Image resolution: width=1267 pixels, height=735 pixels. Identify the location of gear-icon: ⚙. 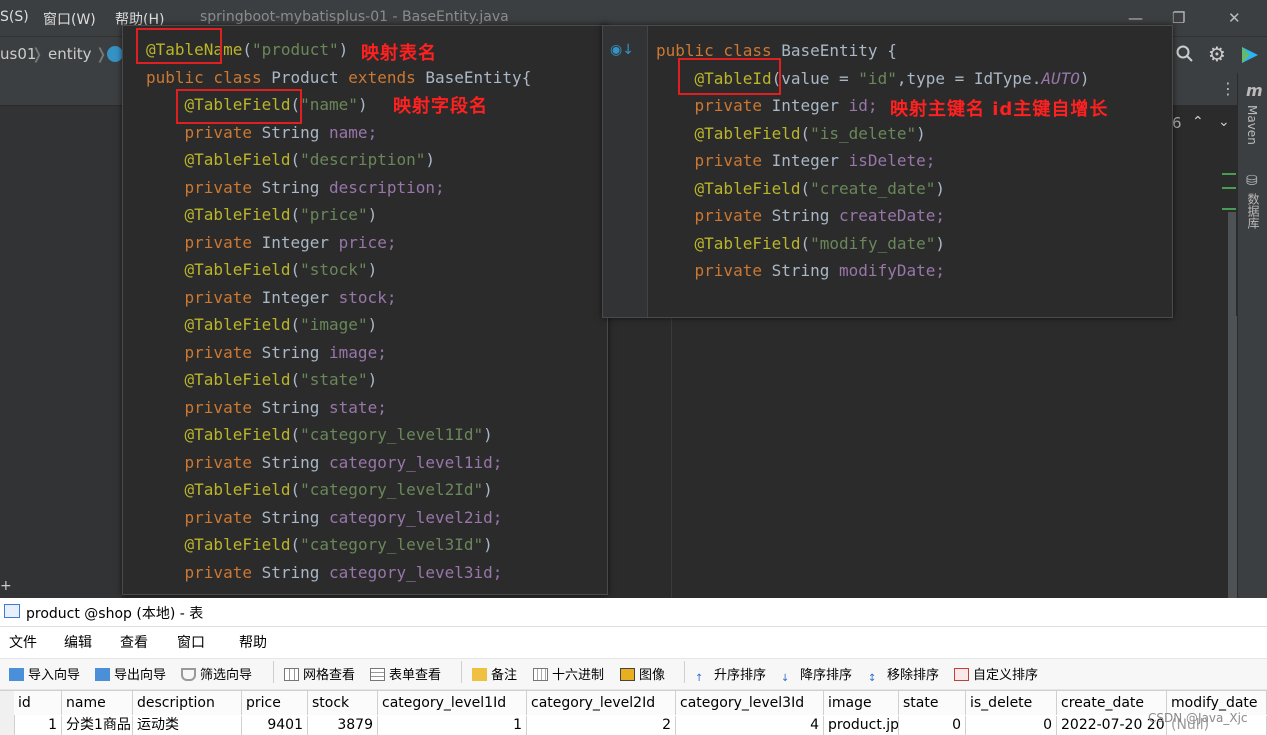
(1217, 54).